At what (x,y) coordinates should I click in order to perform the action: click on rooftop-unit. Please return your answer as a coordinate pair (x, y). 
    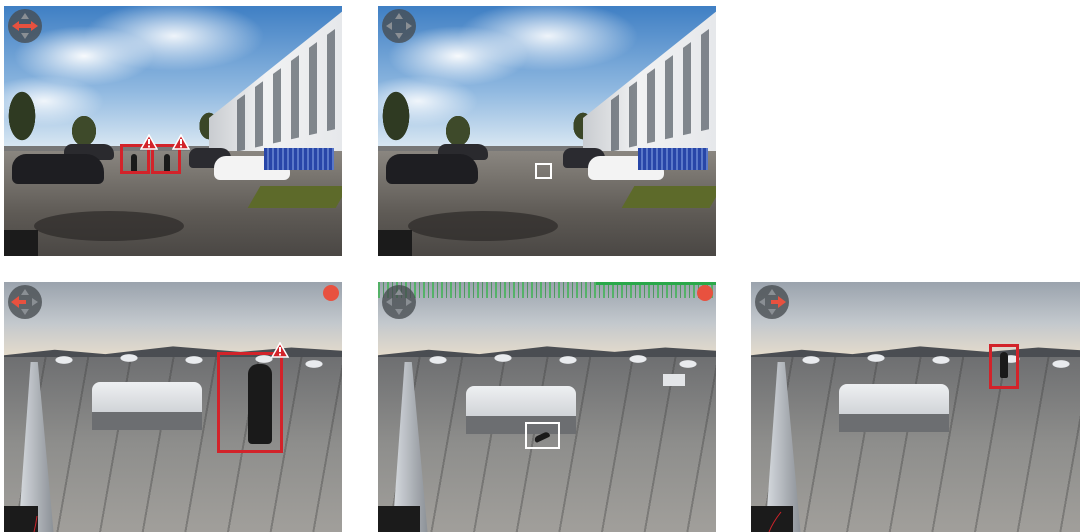
    Looking at the image, I should click on (674, 380).